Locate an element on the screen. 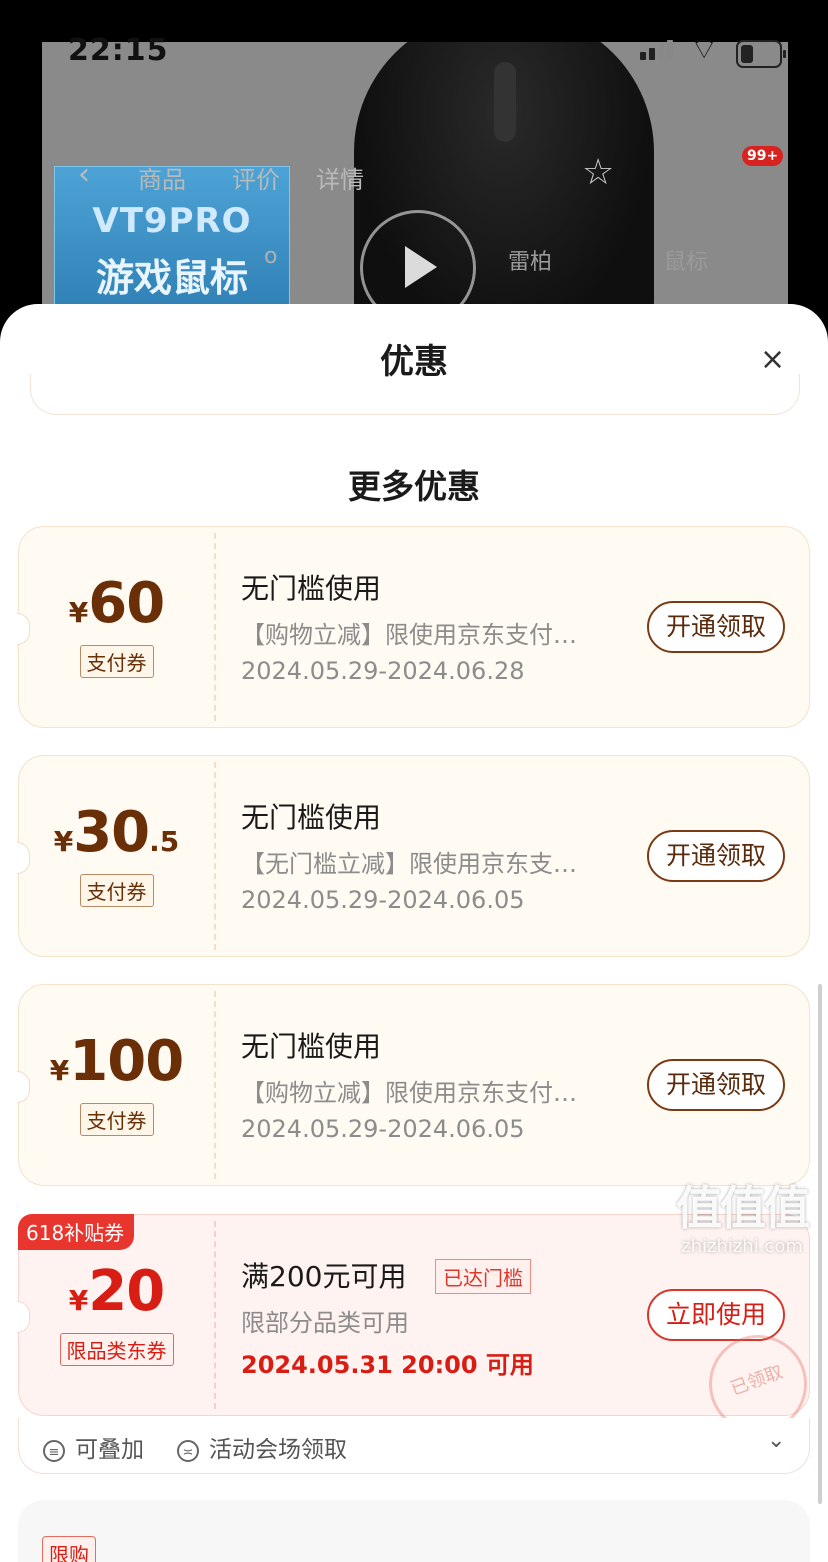 This screenshot has width=828, height=1562. site-watermark: 值值值 zhizhizhi.com is located at coordinates (743, 1214).